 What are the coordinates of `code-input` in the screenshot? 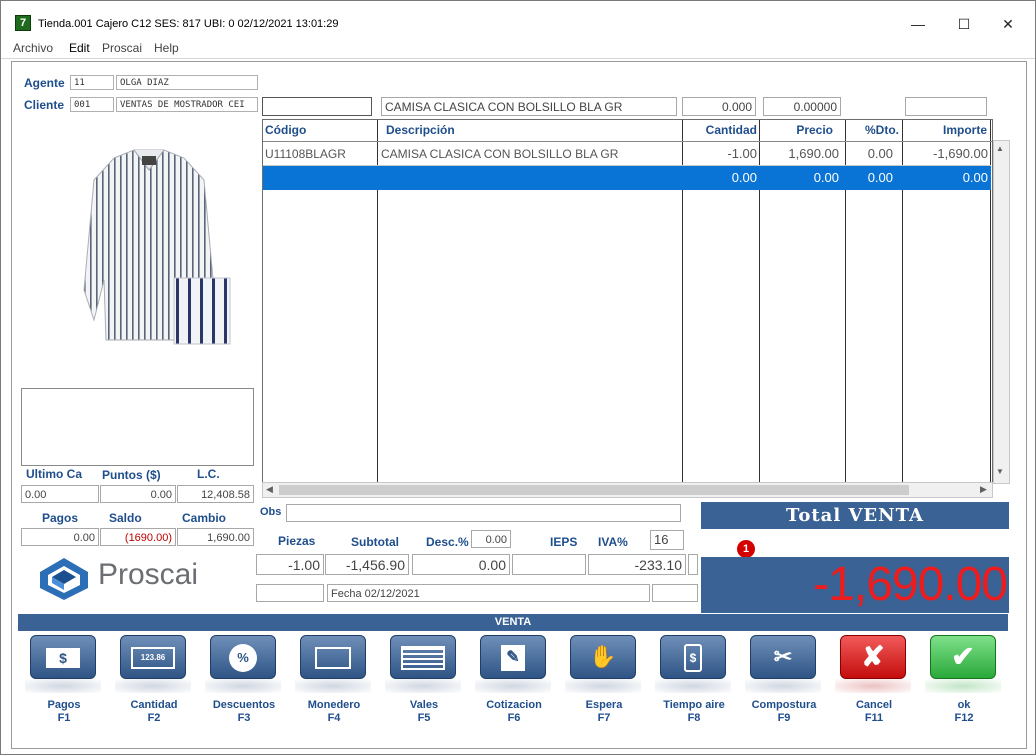 It's located at (317, 106).